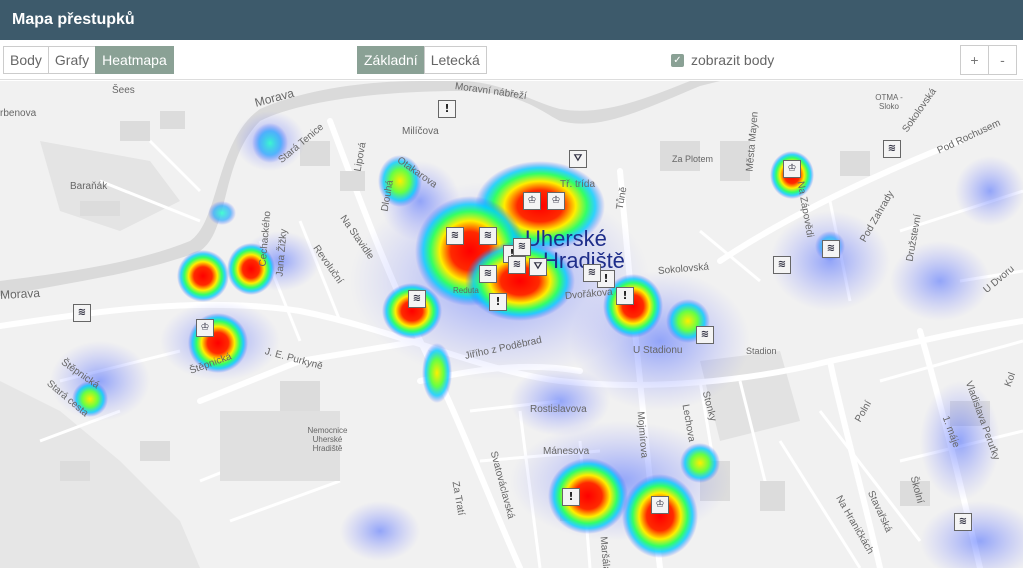  What do you see at coordinates (677, 60) in the screenshot?
I see `checkbox-checked-icon: ✓` at bounding box center [677, 60].